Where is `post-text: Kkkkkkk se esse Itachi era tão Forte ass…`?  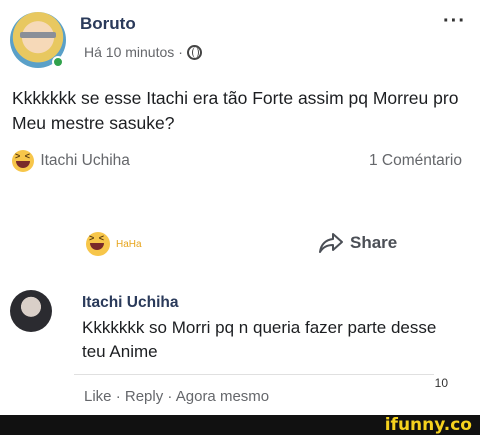 post-text: Kkkkkkk se esse Itachi era tão Forte ass… is located at coordinates (235, 110).